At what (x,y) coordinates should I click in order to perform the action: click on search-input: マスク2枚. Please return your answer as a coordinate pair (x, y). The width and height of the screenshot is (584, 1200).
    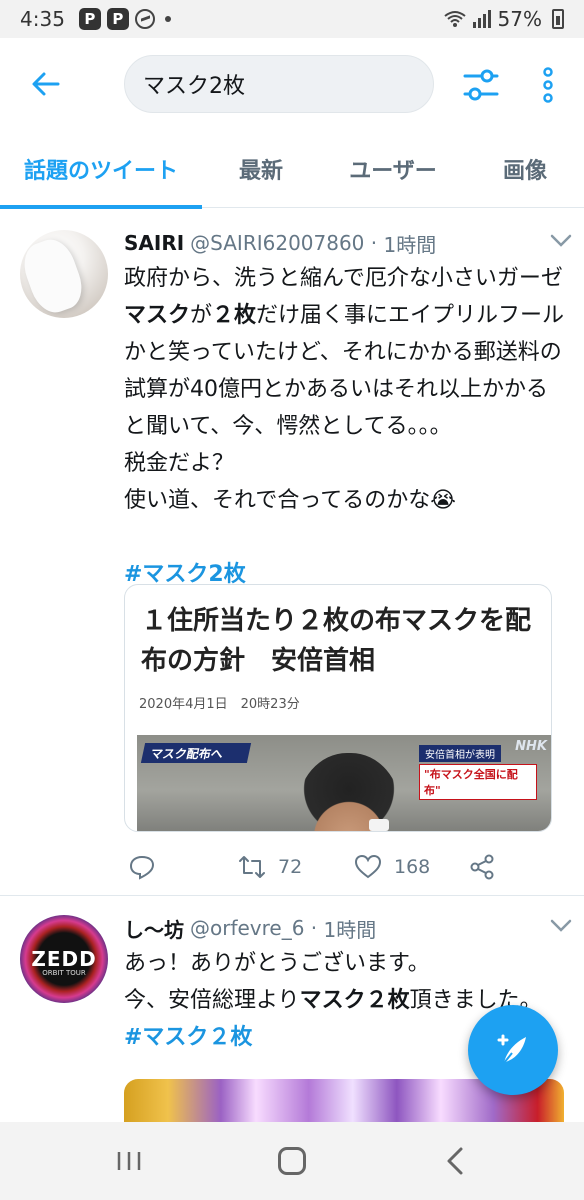
    Looking at the image, I should click on (279, 84).